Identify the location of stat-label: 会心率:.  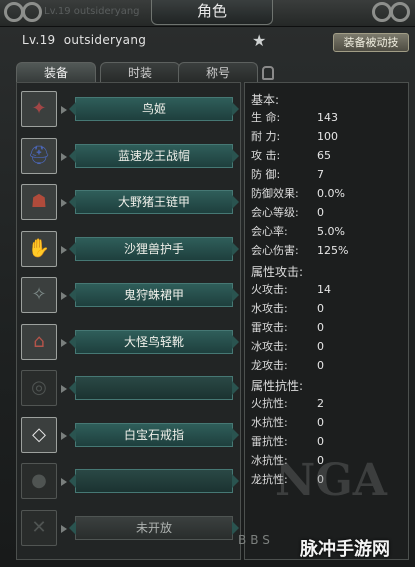
(269, 231).